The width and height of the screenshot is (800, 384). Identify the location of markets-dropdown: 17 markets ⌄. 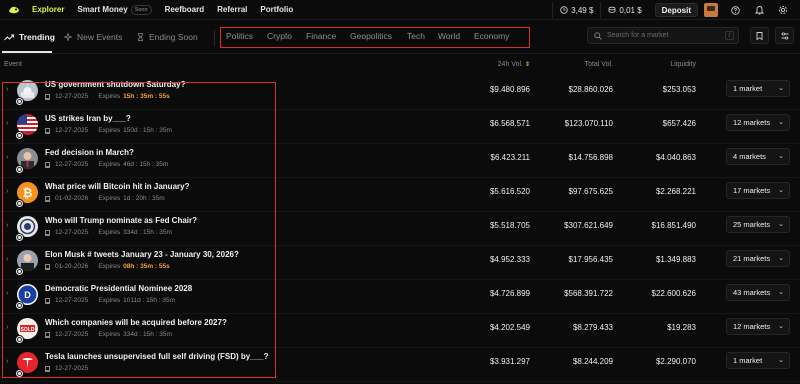
(758, 190).